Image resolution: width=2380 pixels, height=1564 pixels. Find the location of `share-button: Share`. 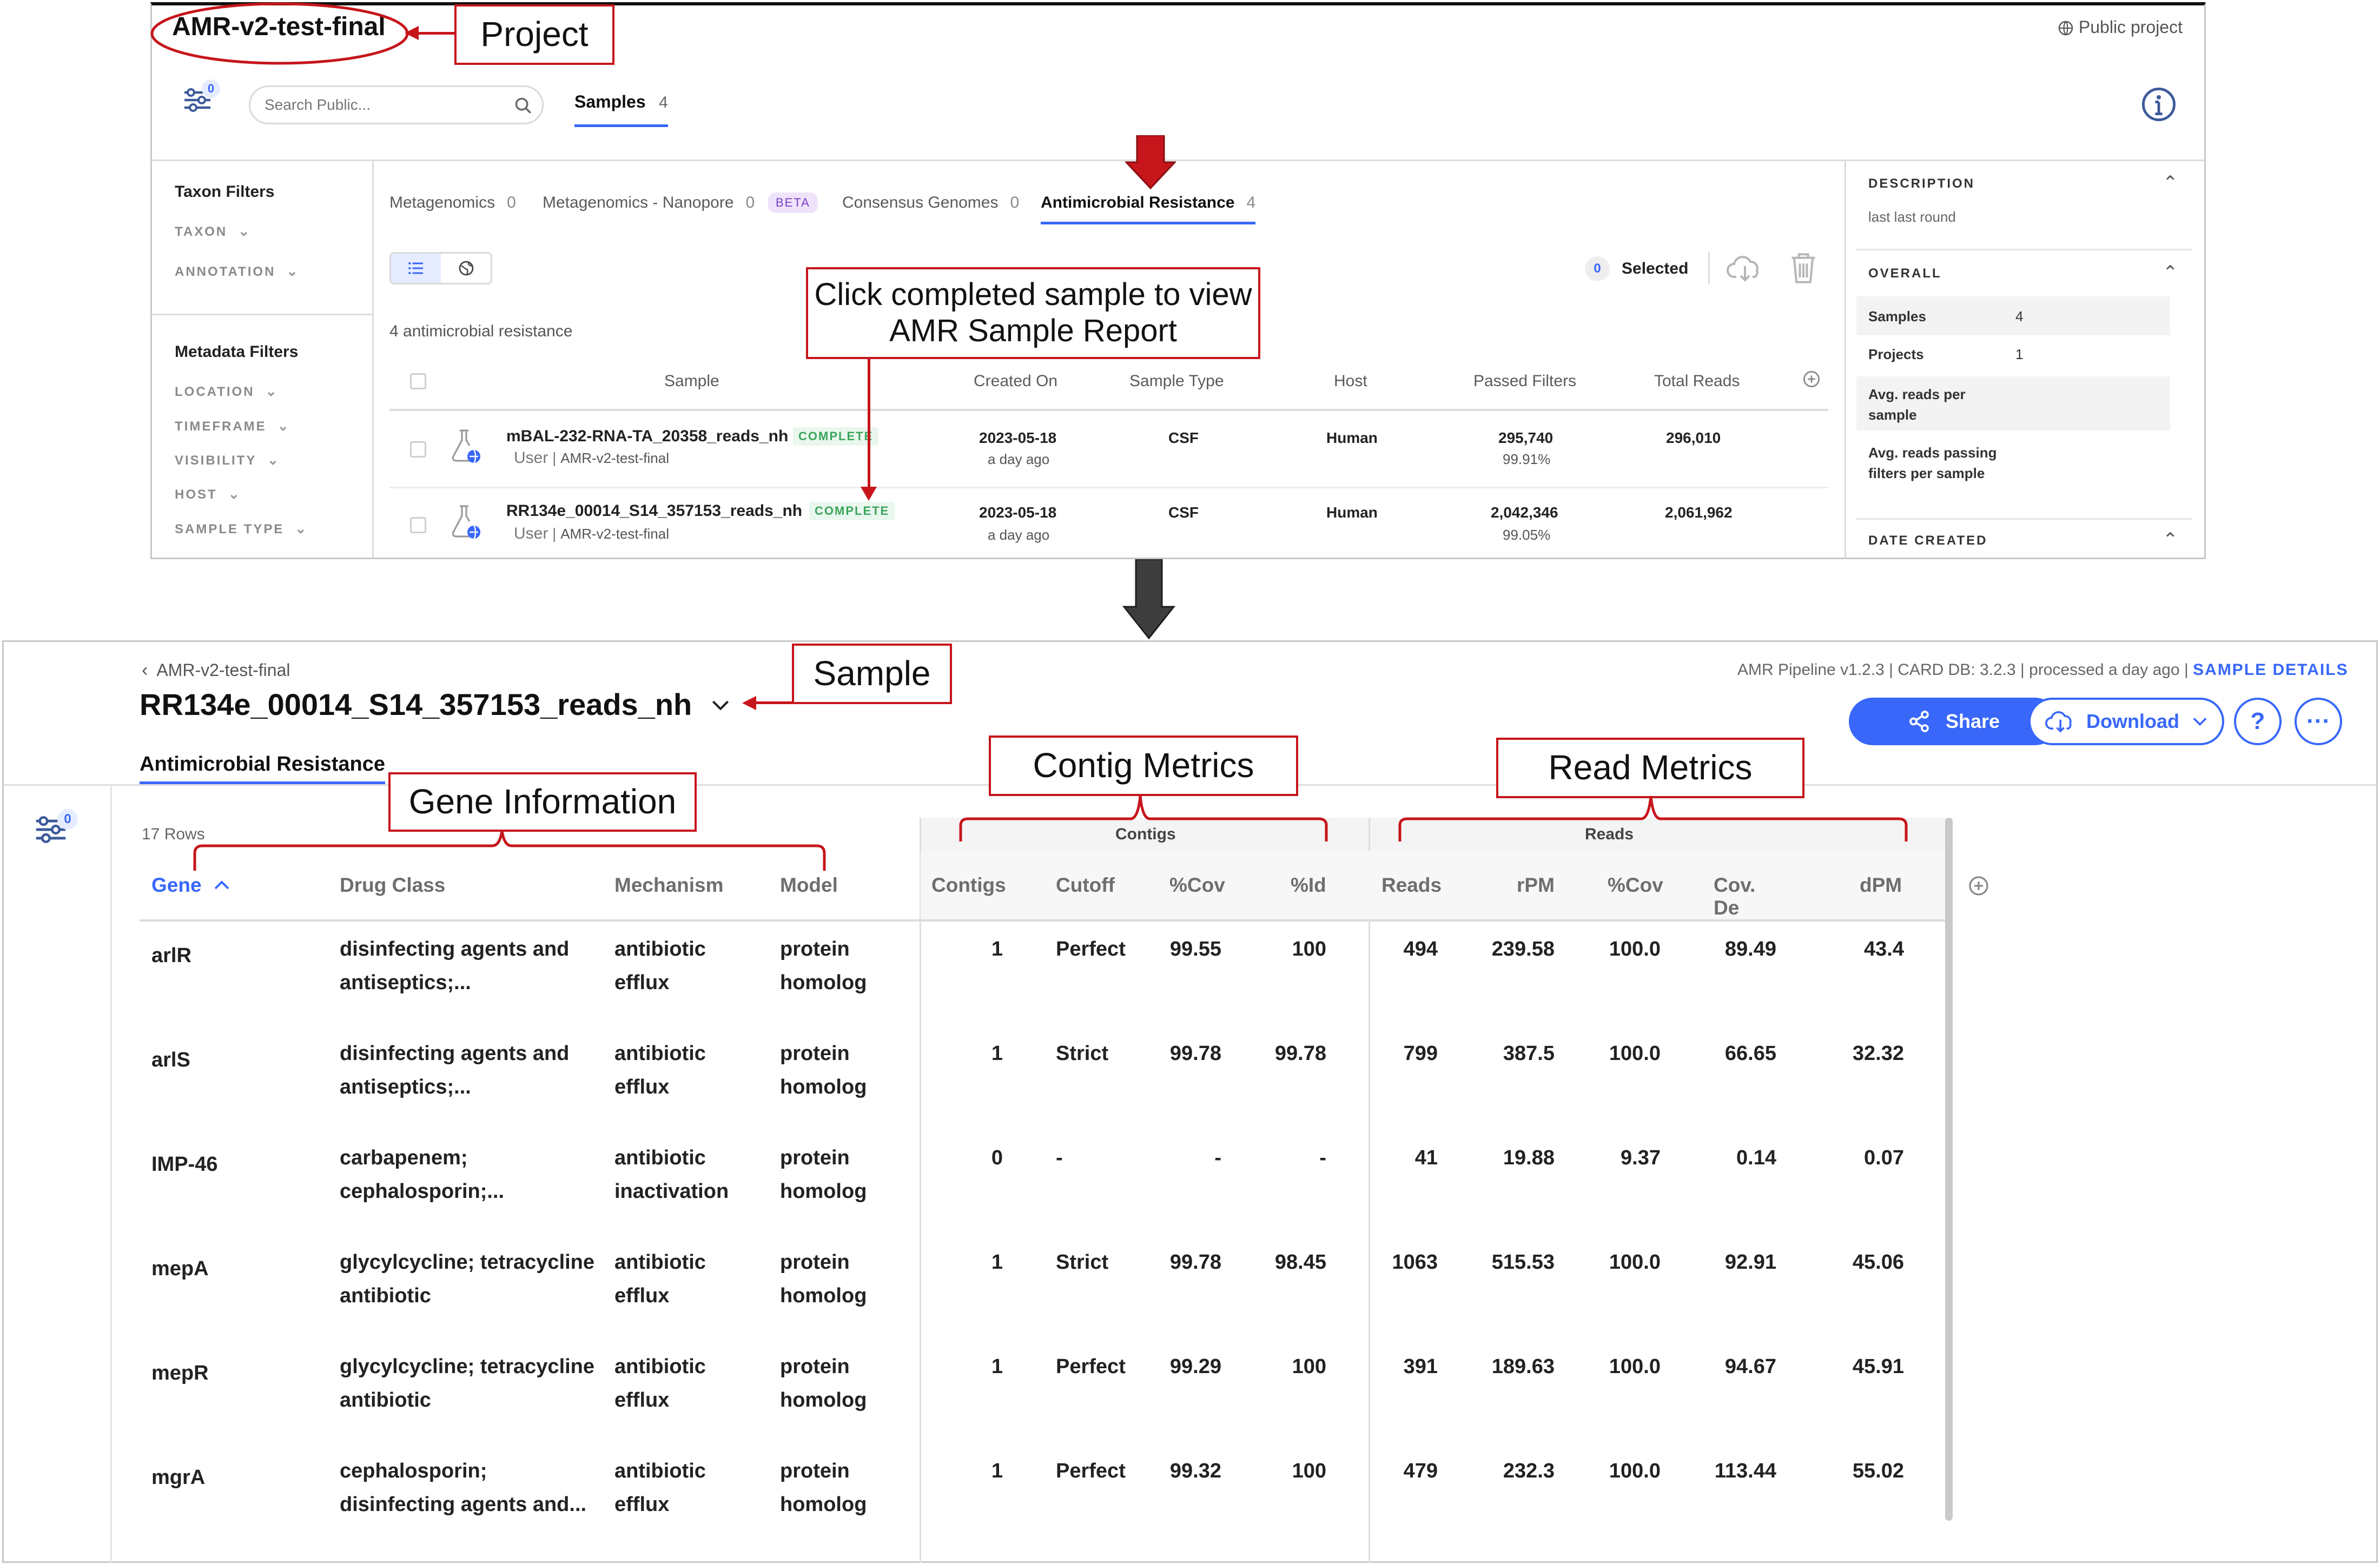

share-button: Share is located at coordinates (1954, 721).